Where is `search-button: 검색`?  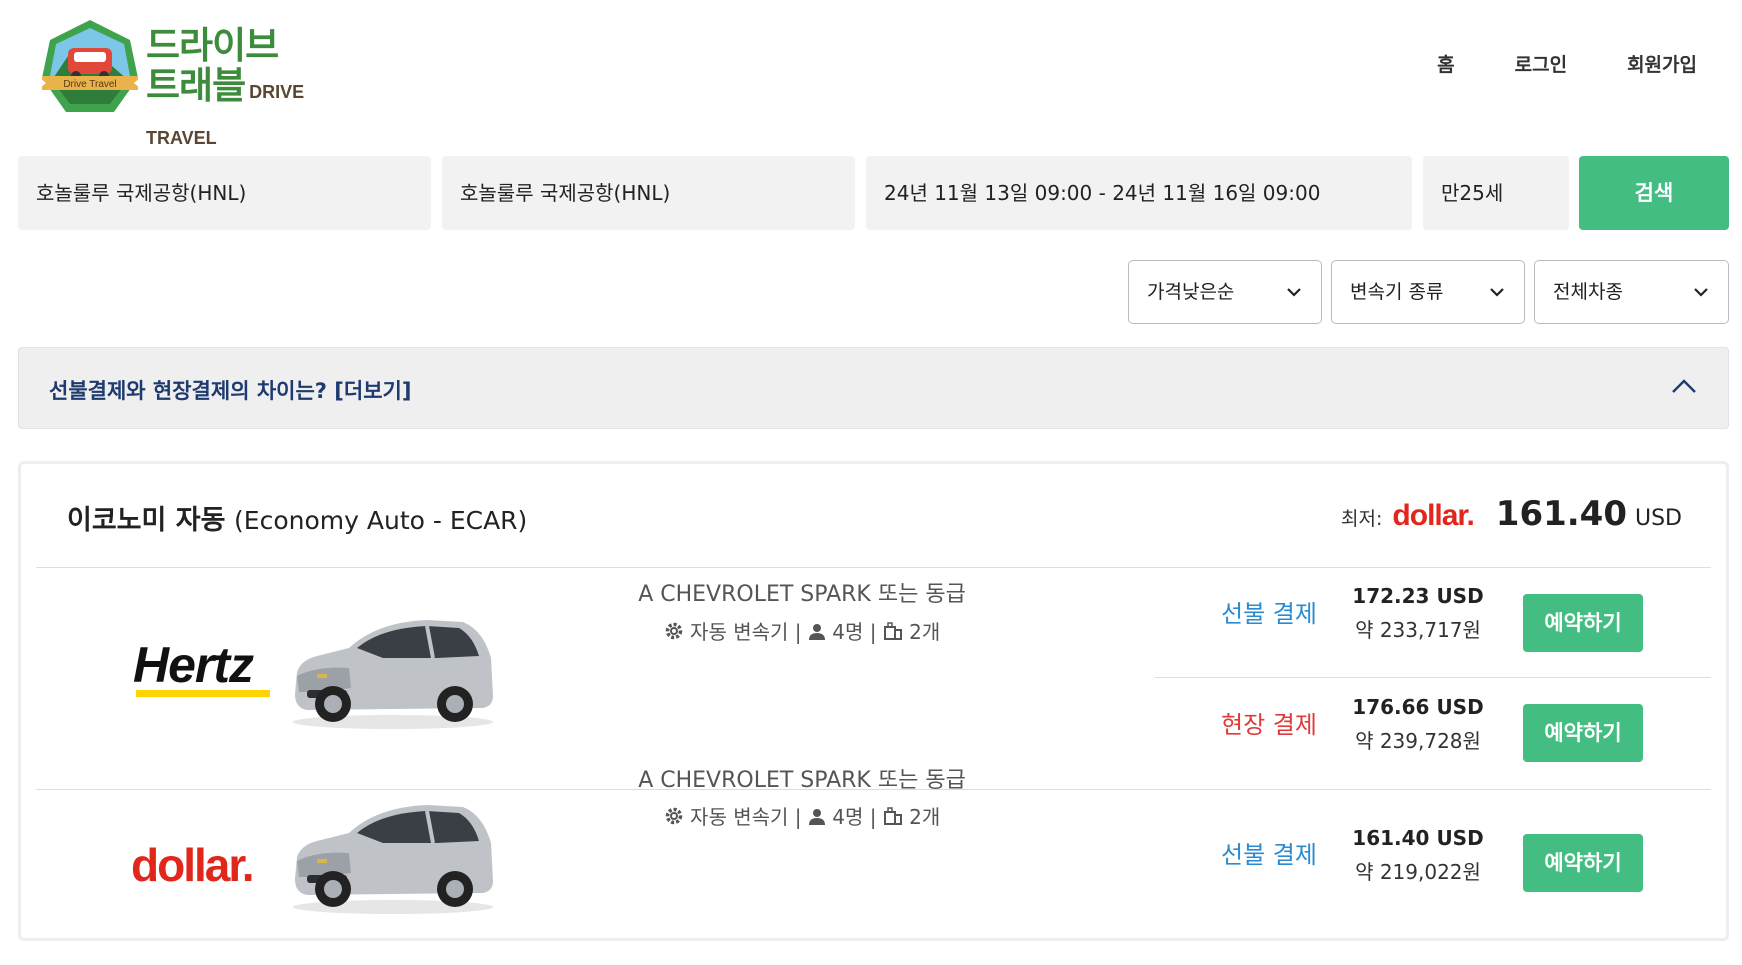
search-button: 검색 is located at coordinates (1654, 193).